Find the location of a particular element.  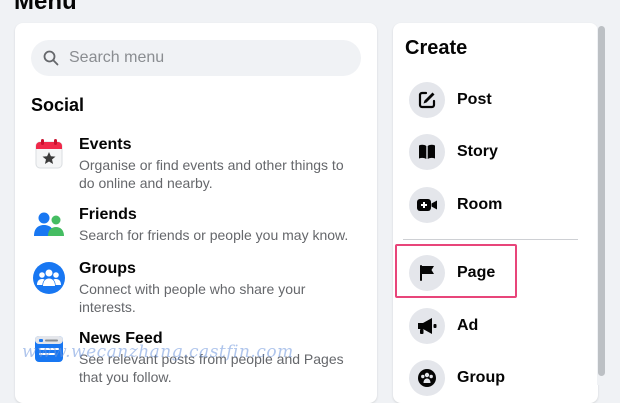

create-room-button: Room is located at coordinates (455, 205).